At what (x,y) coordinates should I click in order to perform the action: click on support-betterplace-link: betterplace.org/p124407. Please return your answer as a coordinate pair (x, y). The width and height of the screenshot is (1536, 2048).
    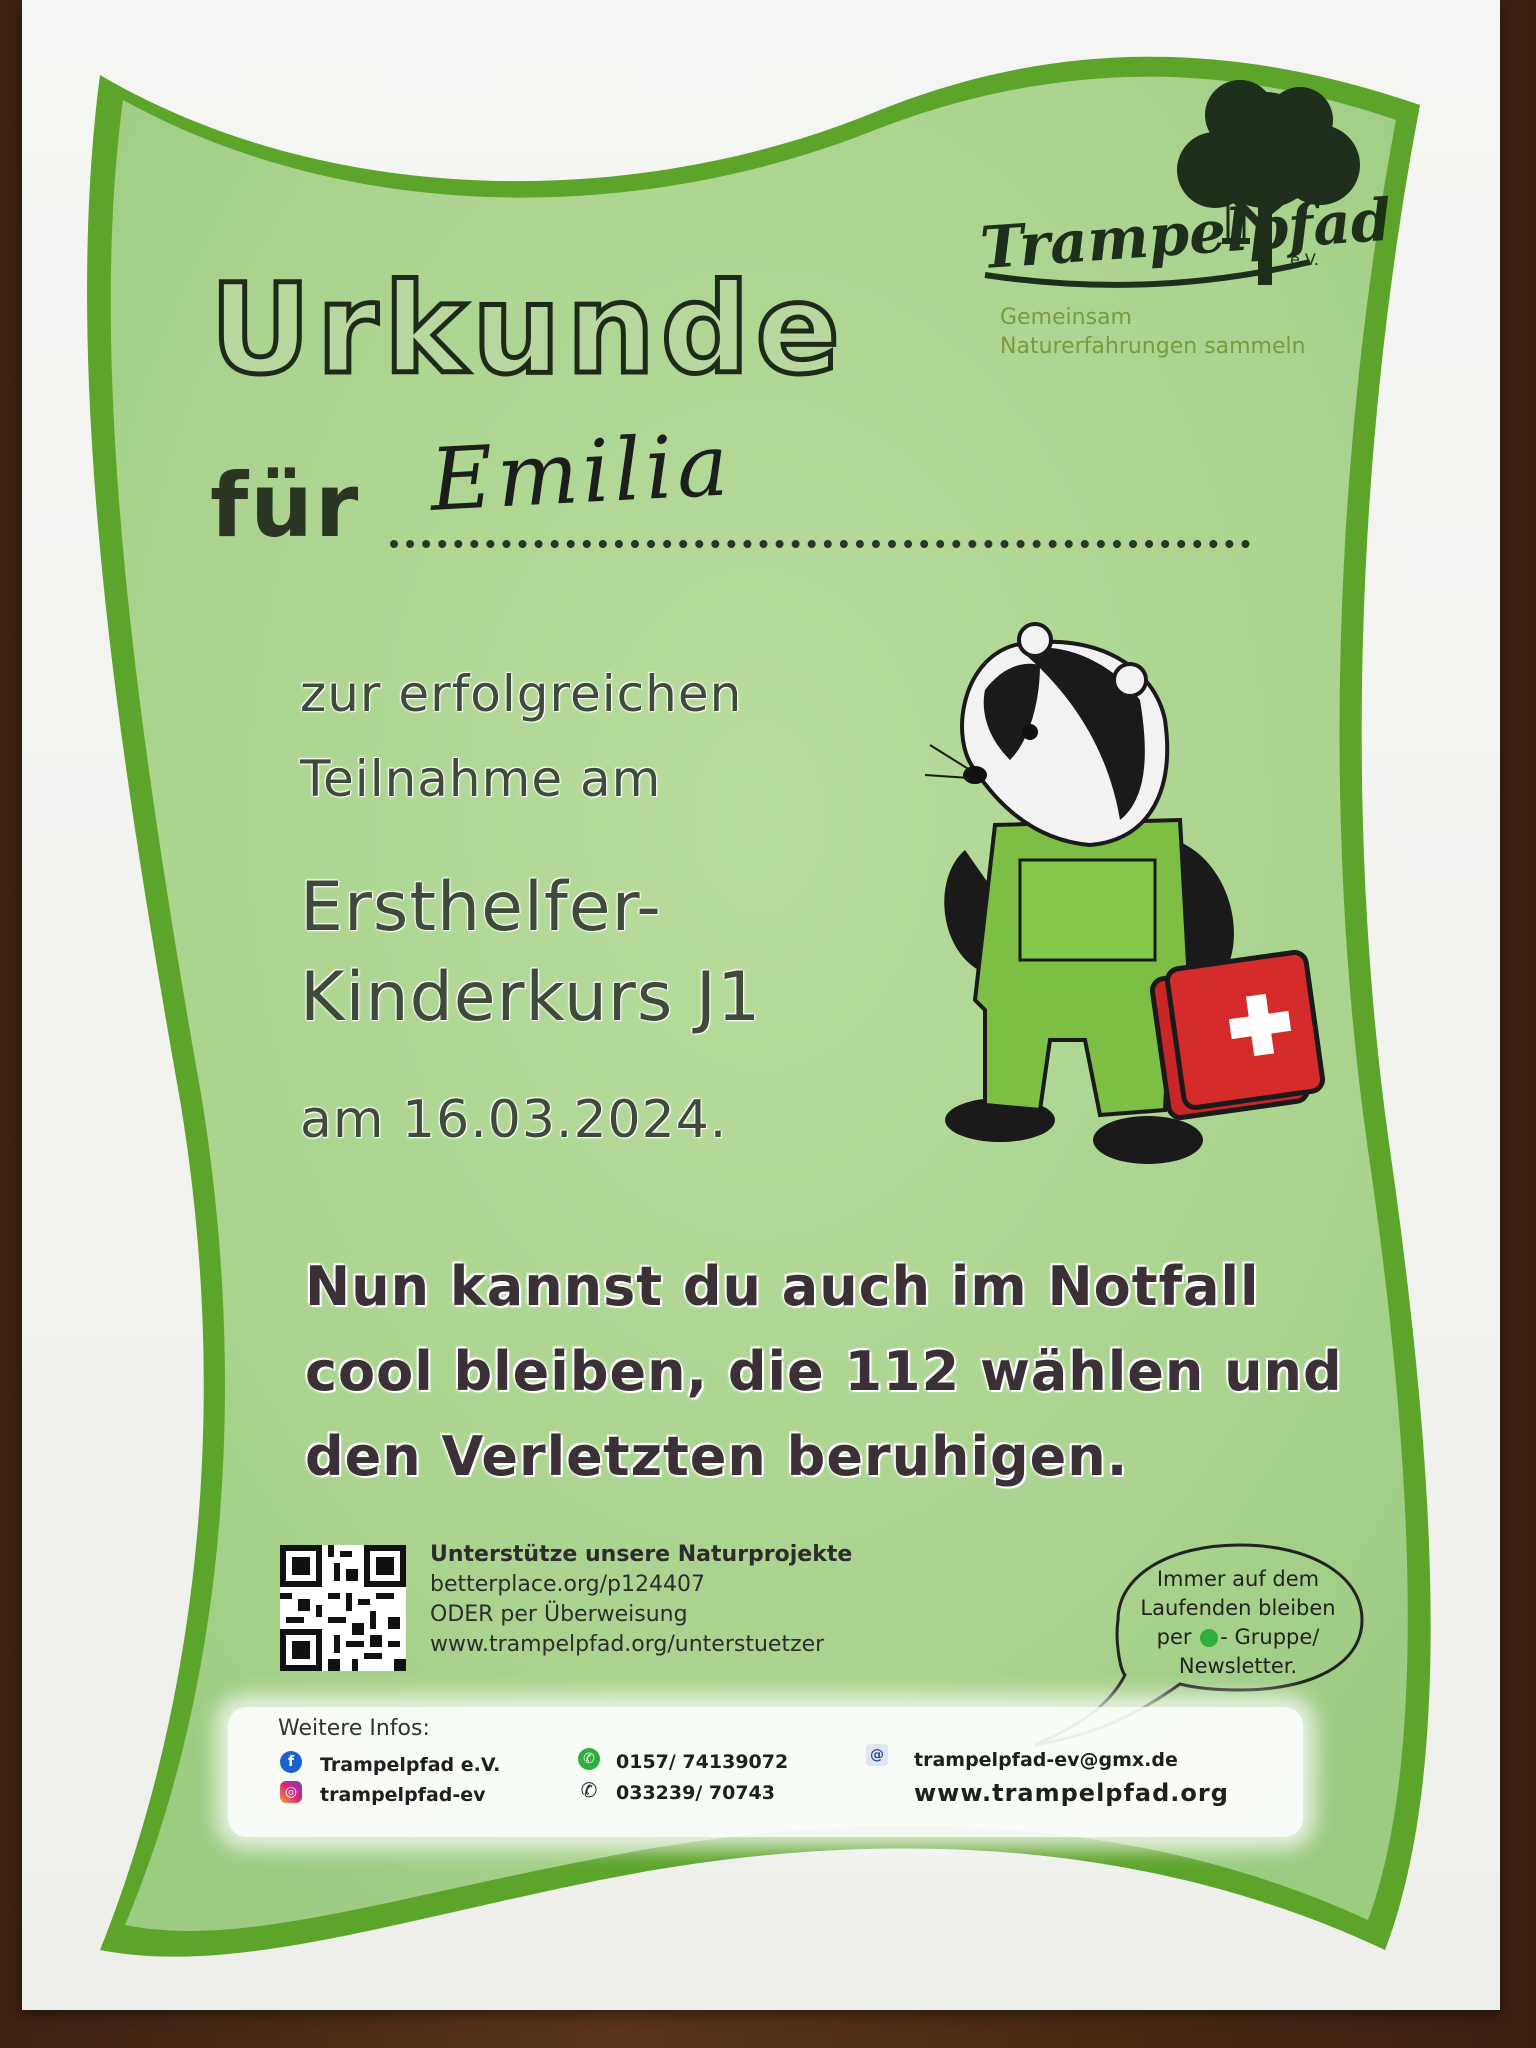
    Looking at the image, I should click on (641, 1585).